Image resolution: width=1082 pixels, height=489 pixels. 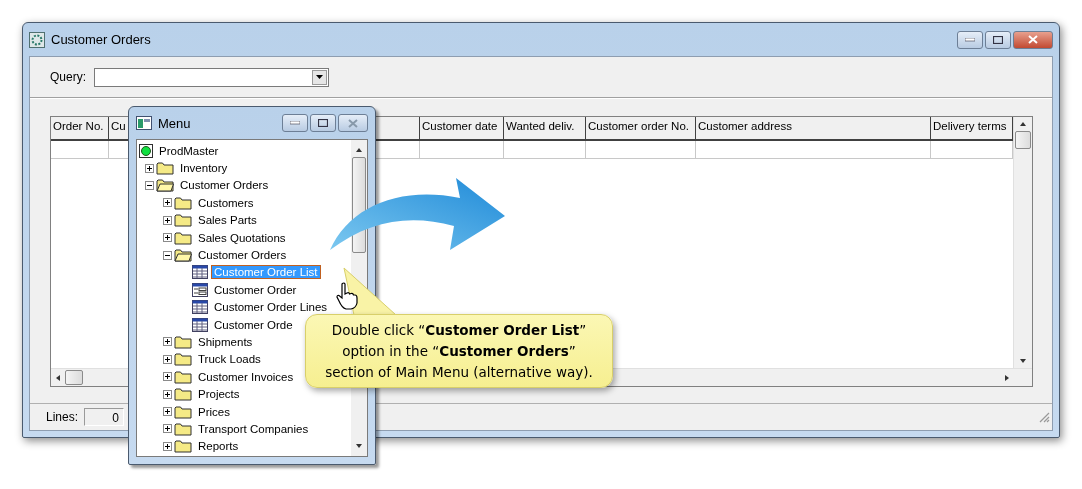 I want to click on tree-item: ProdMaster, so click(x=189, y=150).